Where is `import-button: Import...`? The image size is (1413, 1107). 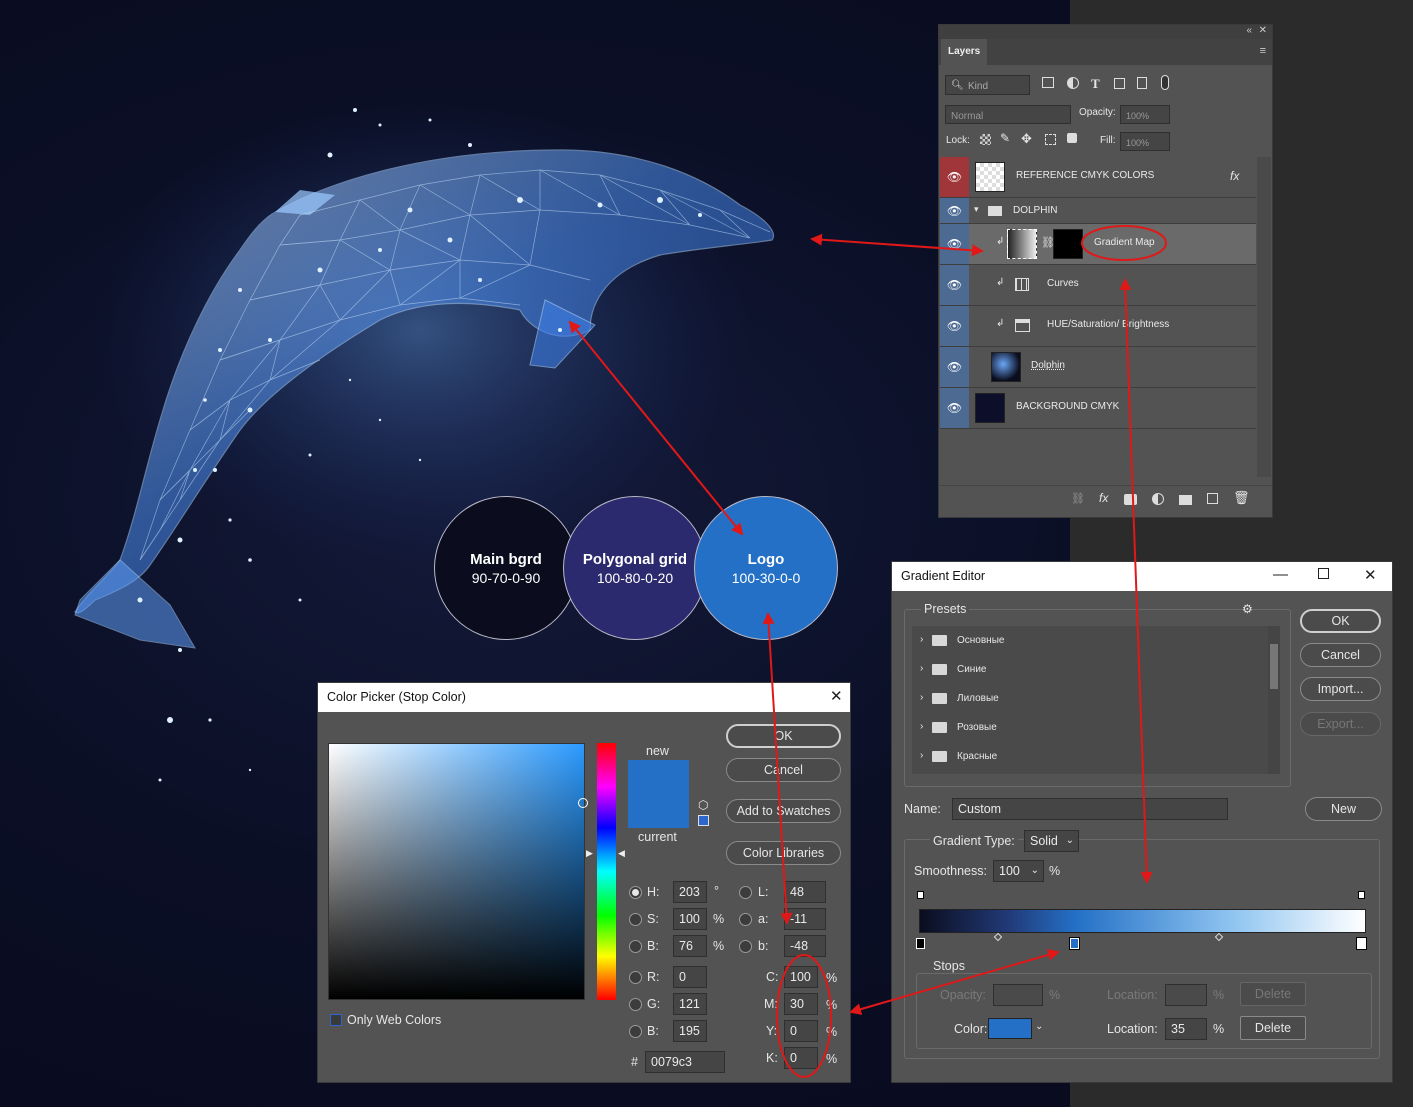
import-button: Import... is located at coordinates (1340, 689).